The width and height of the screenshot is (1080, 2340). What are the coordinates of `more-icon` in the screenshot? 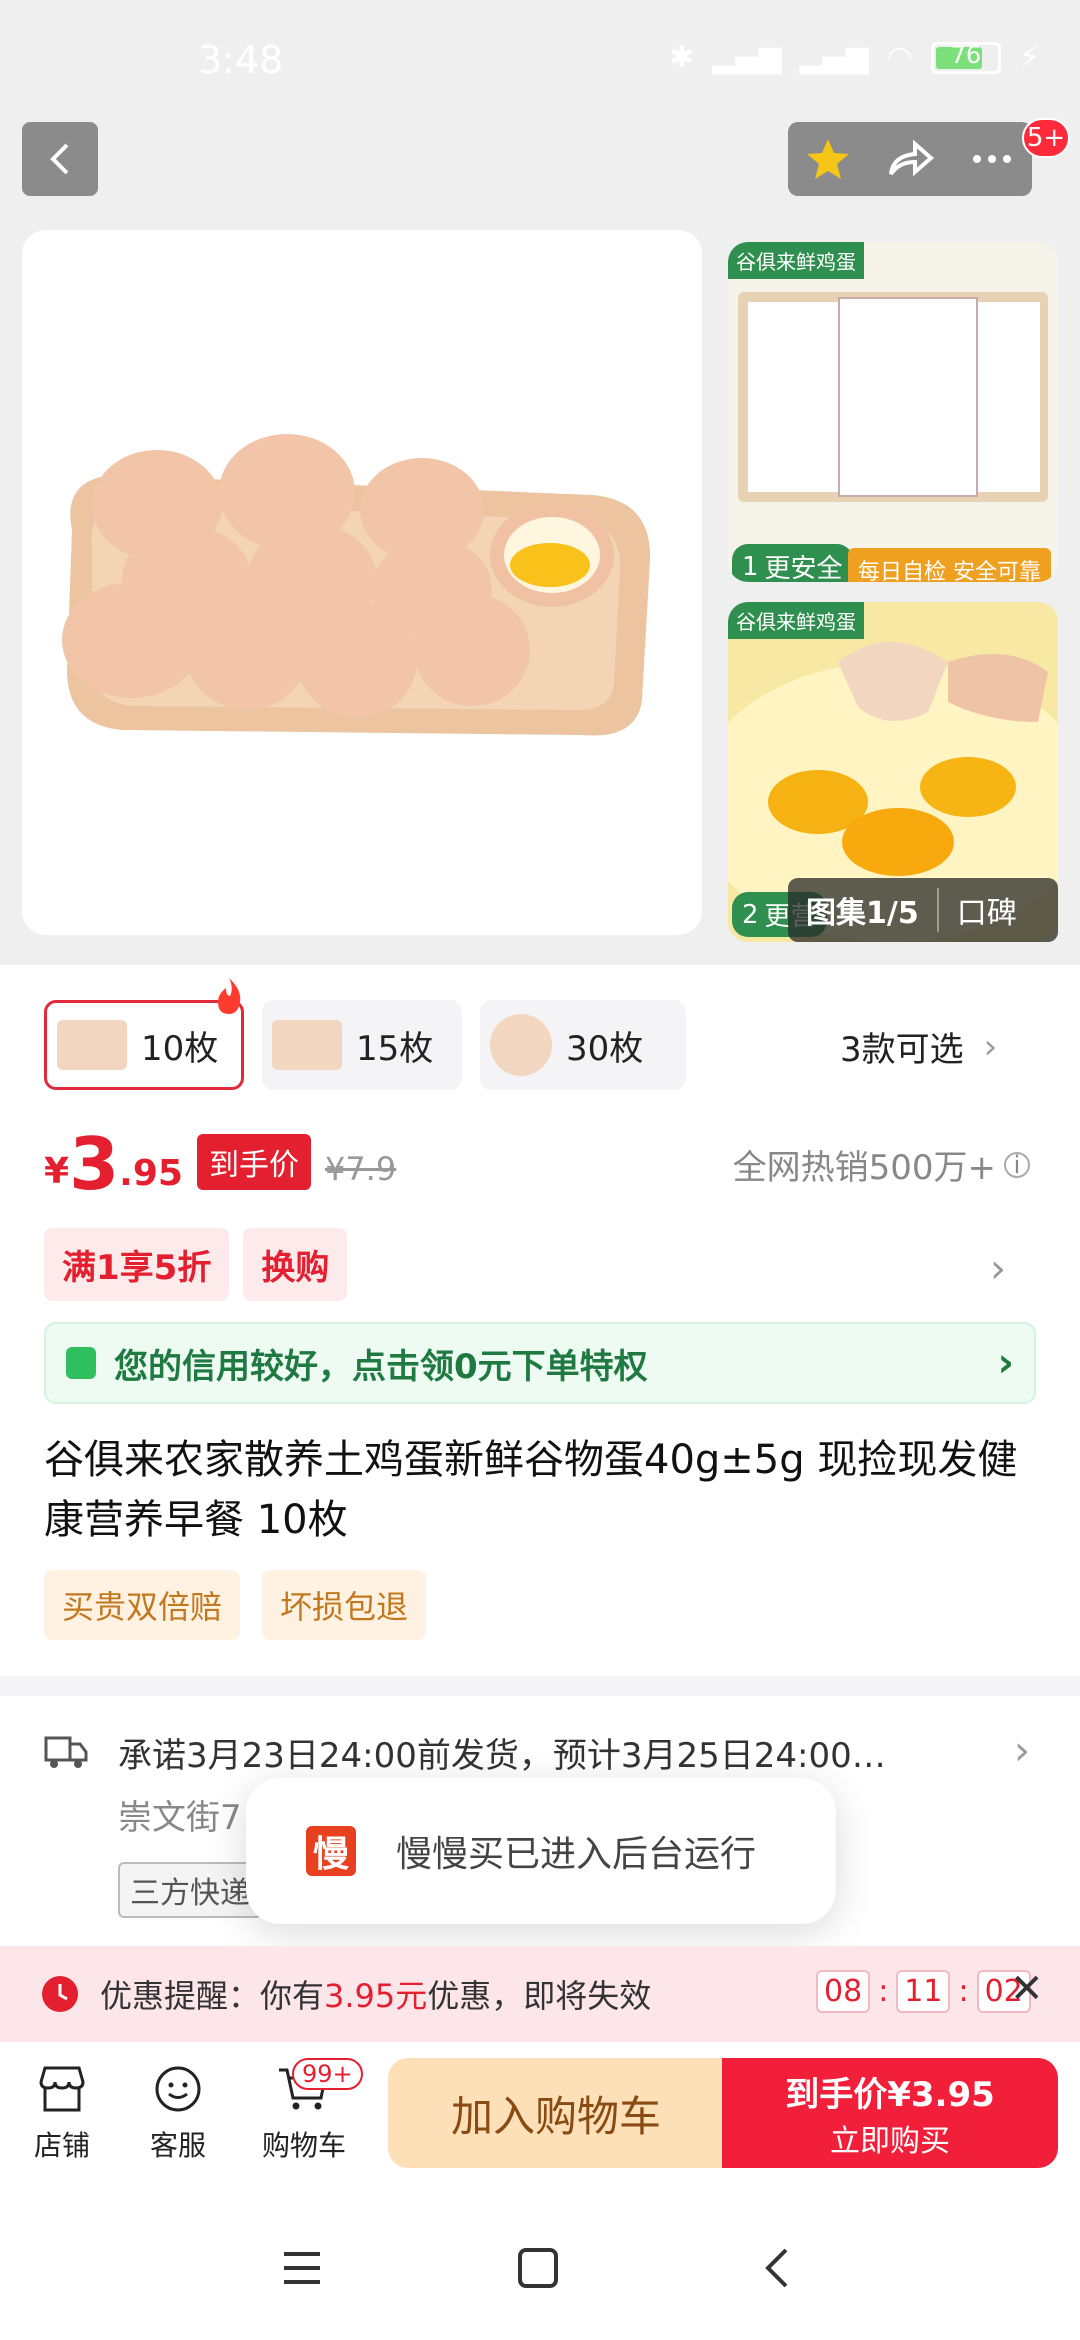 It's located at (992, 159).